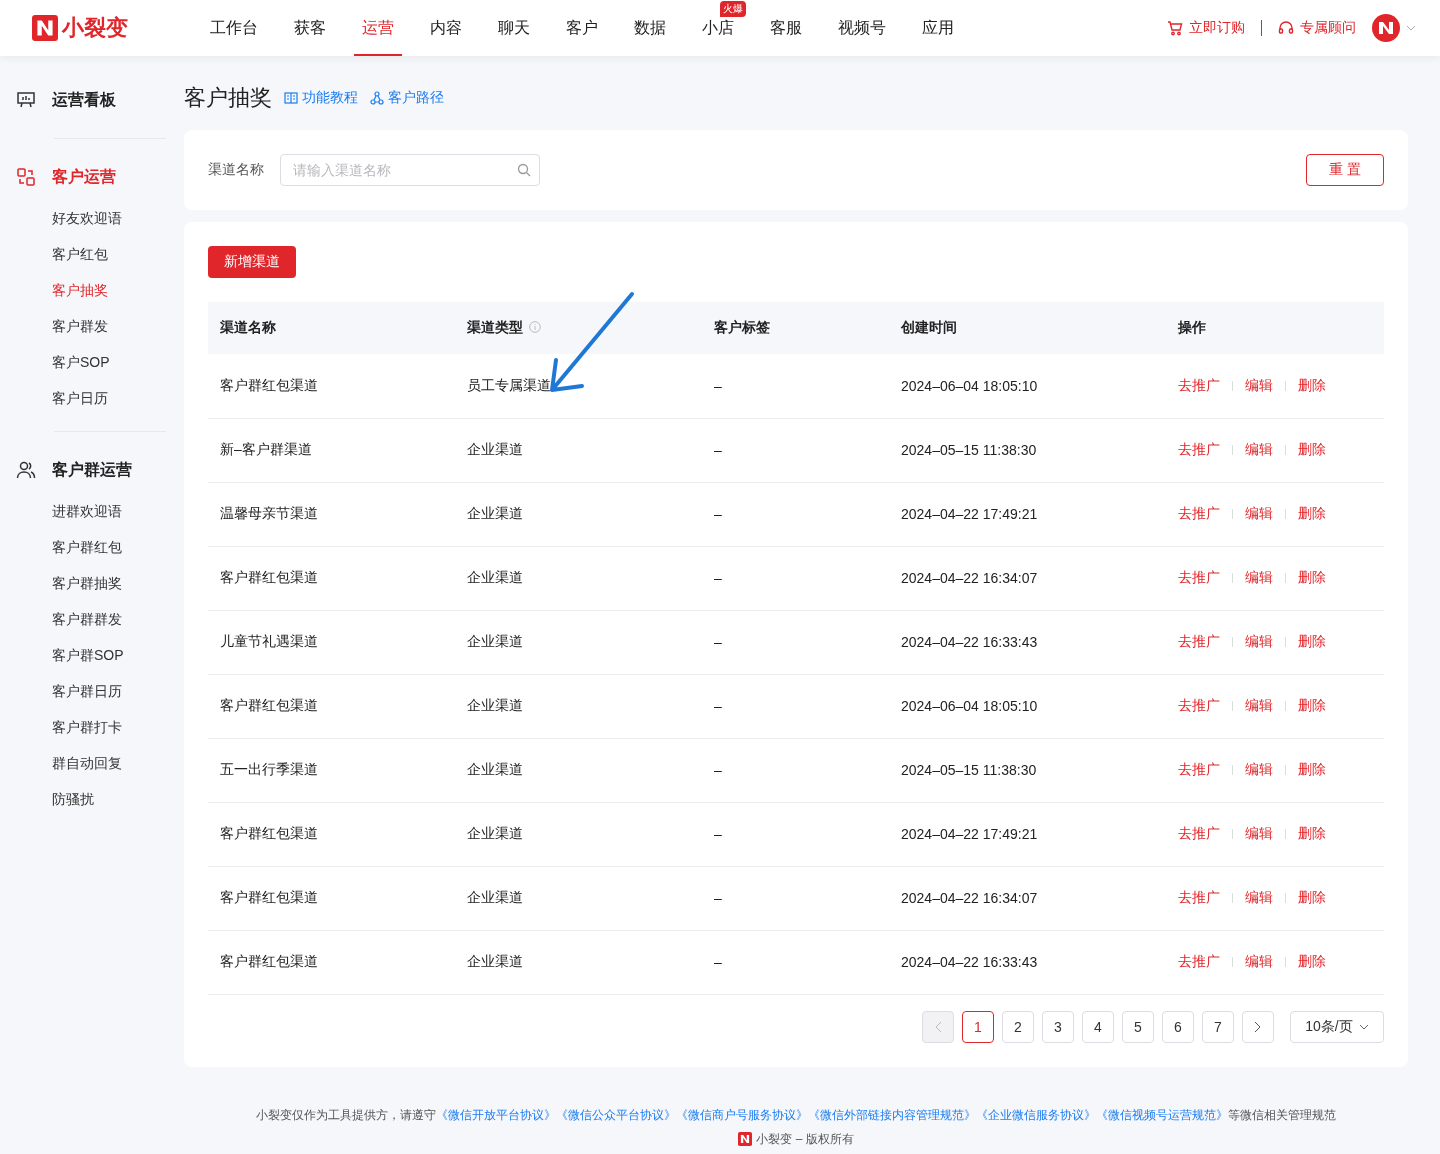 Image resolution: width=1440 pixels, height=1154 pixels. What do you see at coordinates (446, 28) in the screenshot?
I see `nav-tab: 内容` at bounding box center [446, 28].